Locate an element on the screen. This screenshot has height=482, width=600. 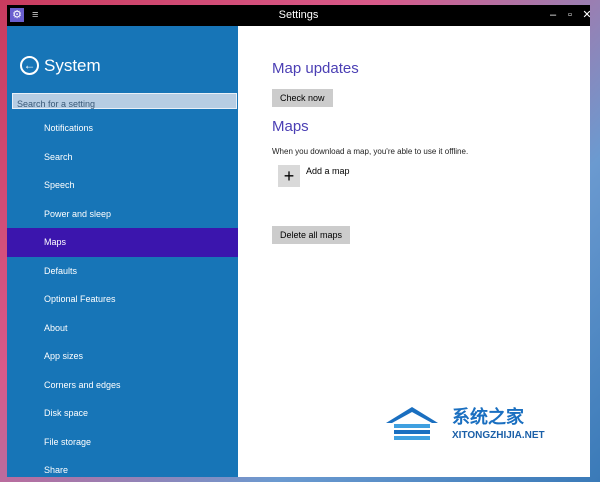
title-bar: ⚙ ≡ Settings – ▫ ✕ is located at coordinates (298, 15).